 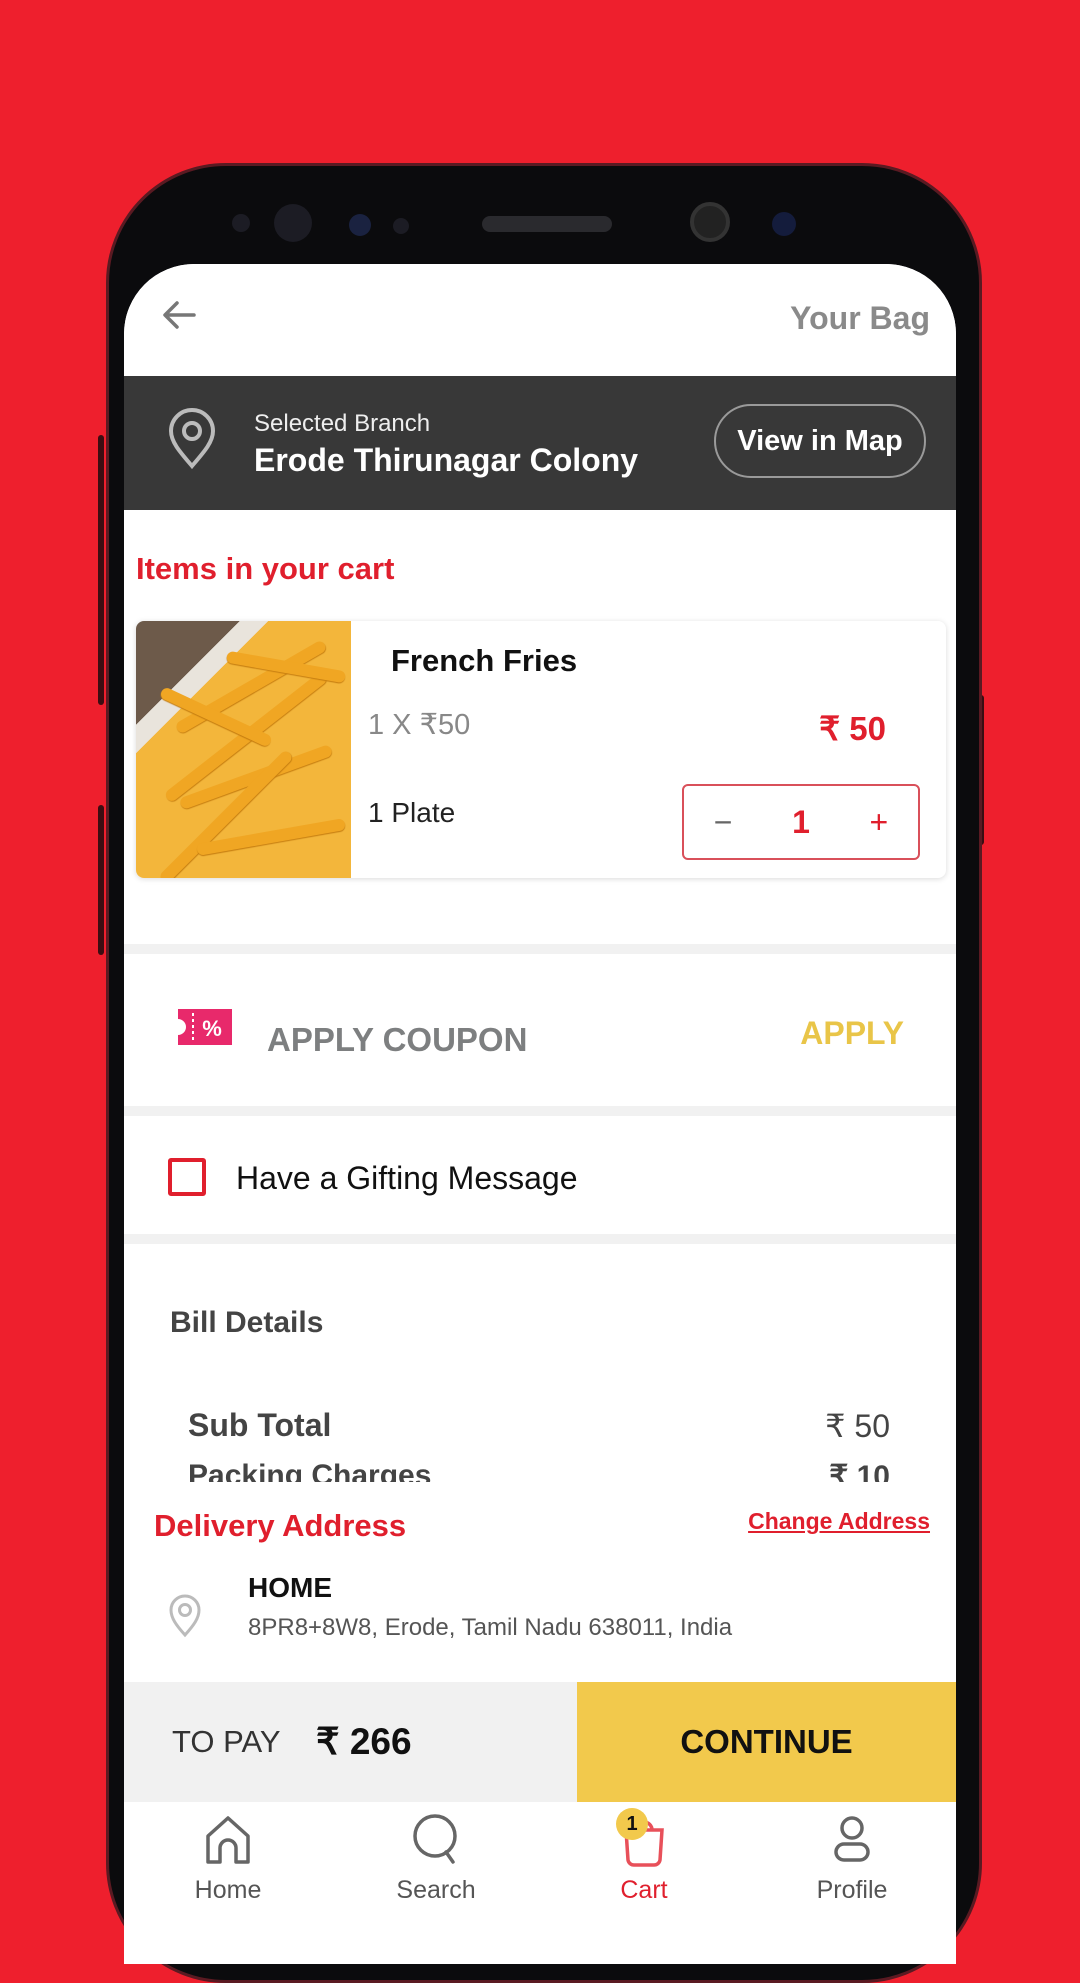 What do you see at coordinates (540, 320) in the screenshot?
I see `header: Your Bag` at bounding box center [540, 320].